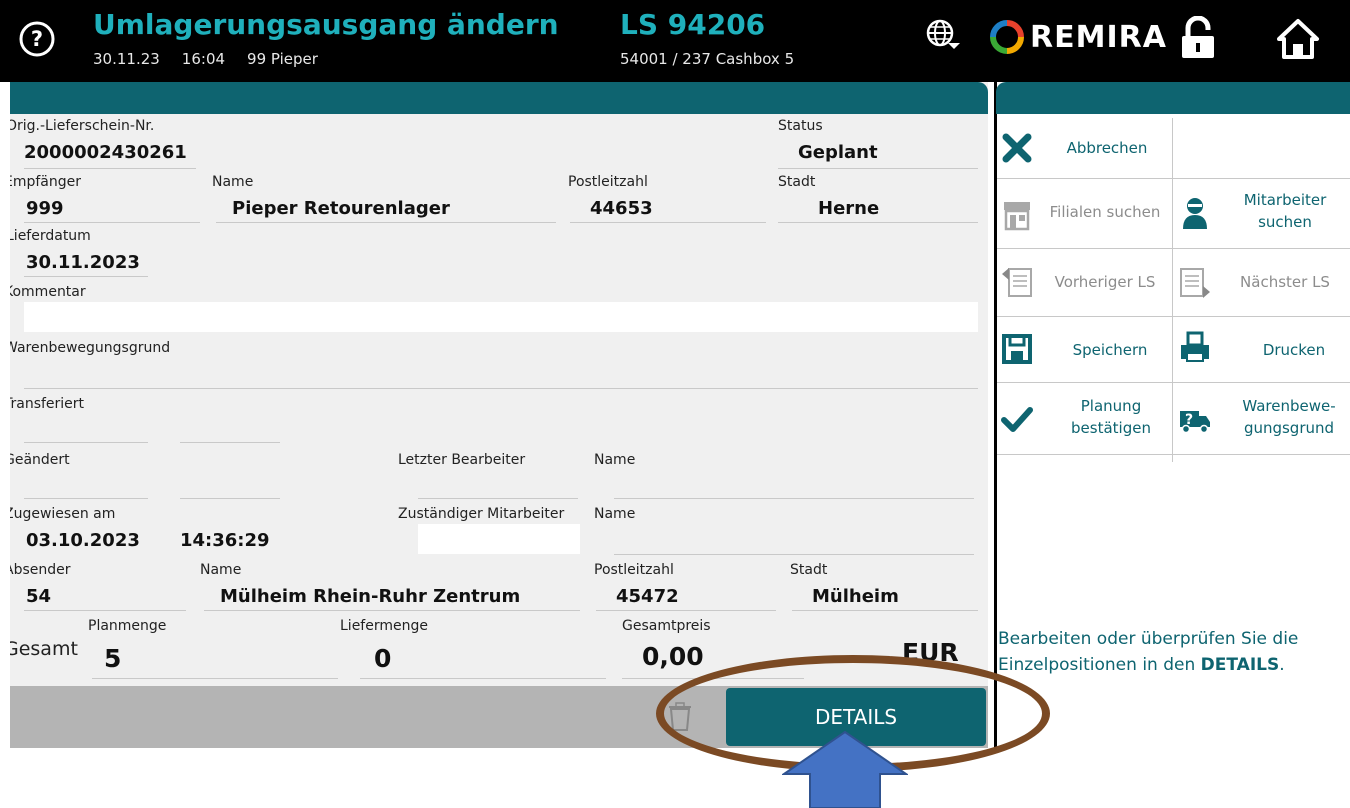  What do you see at coordinates (1285, 211) in the screenshot?
I see `find-employee-label: Mitarbeiter suchen` at bounding box center [1285, 211].